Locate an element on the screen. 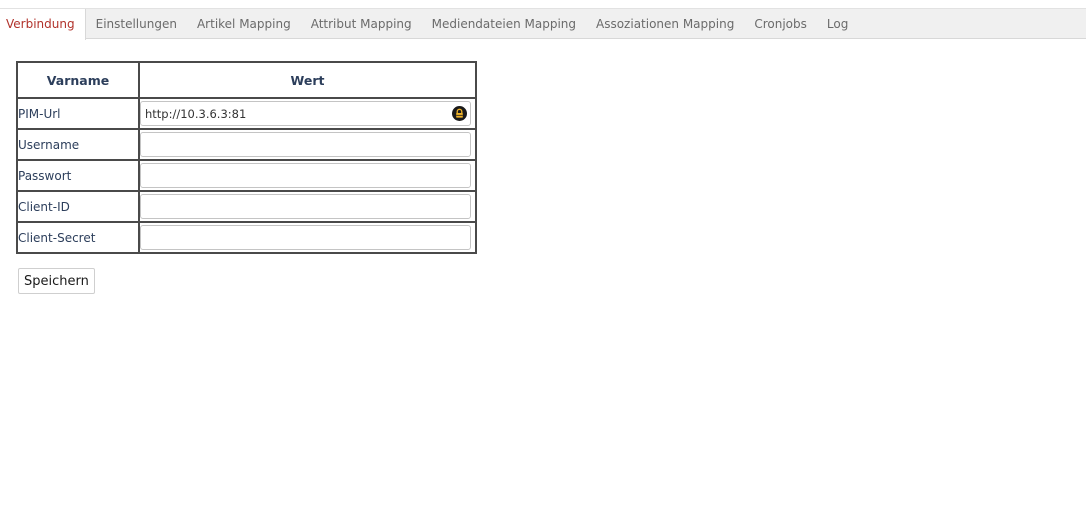  row-label-client-secret: Client-Secret is located at coordinates (78, 237).